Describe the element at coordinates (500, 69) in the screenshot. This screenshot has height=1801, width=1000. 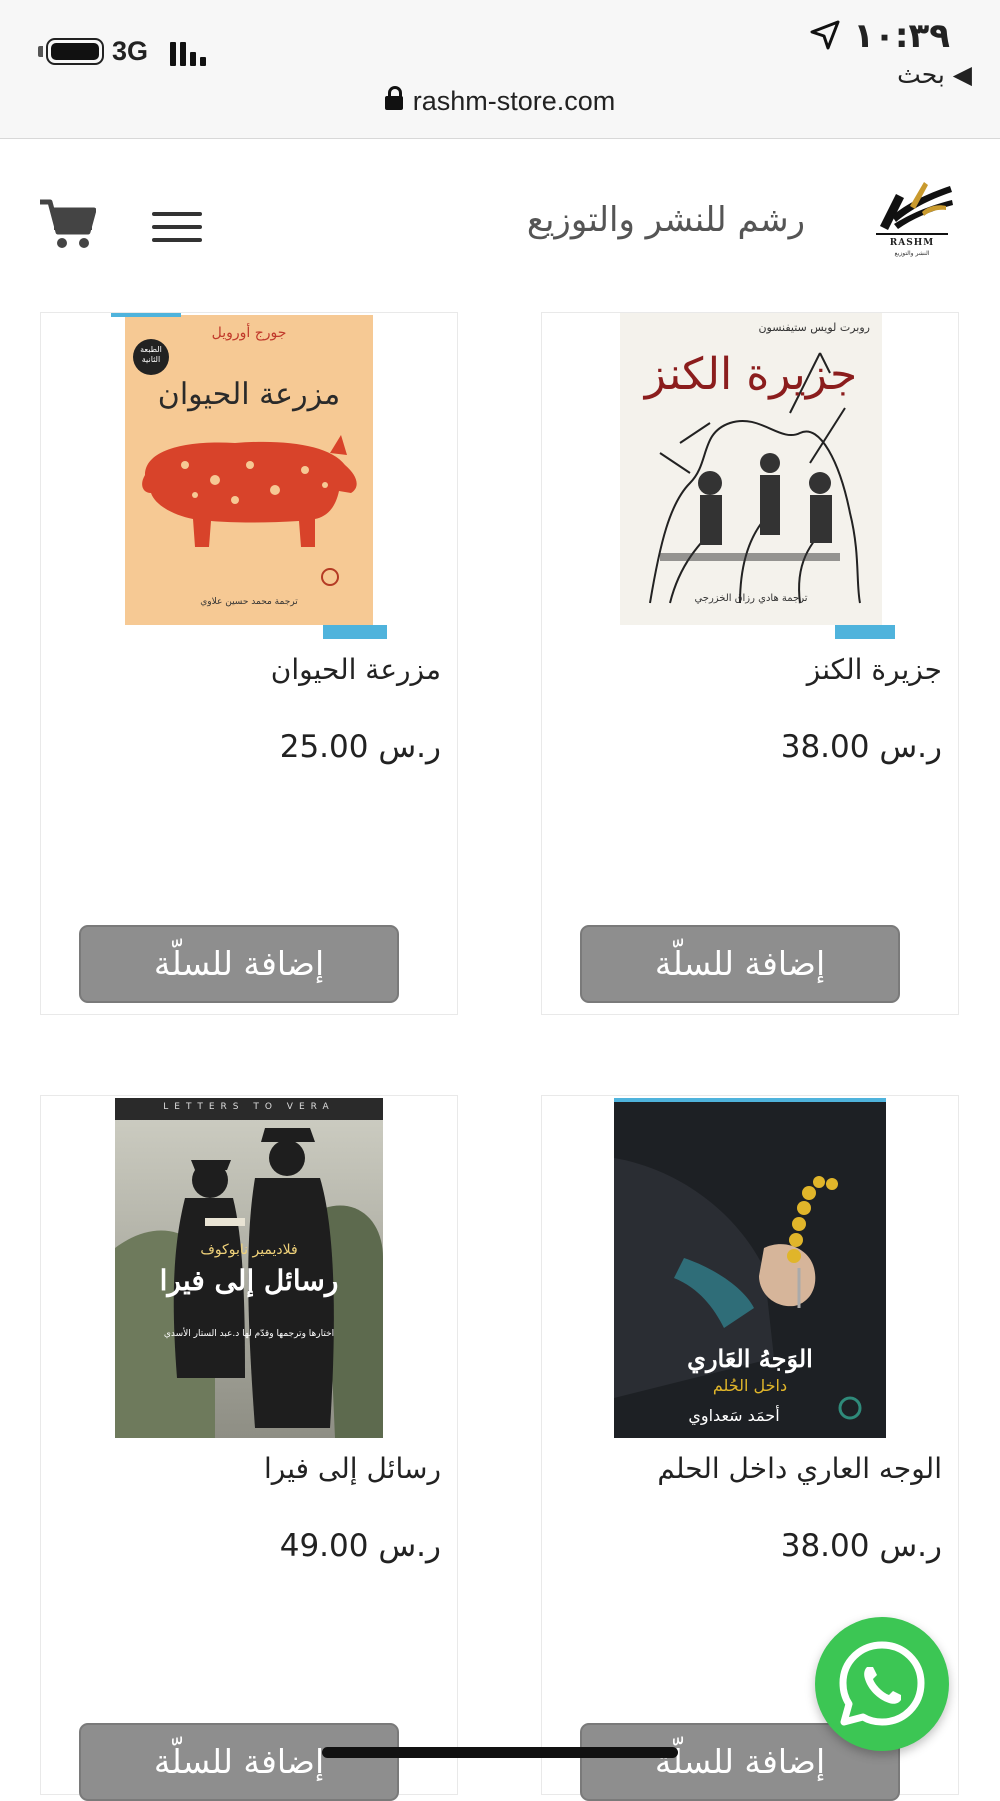
I see `status-bar: 3G ١٠:٣٩ ◀ بحث rashm-store.com` at that location.